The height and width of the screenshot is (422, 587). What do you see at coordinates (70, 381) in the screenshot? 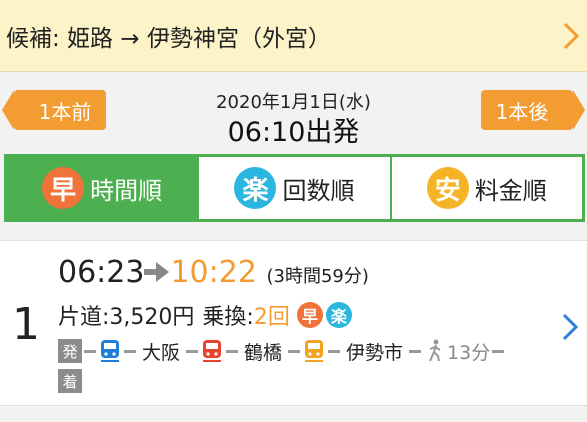
I see `arrive-tag: 着` at bounding box center [70, 381].